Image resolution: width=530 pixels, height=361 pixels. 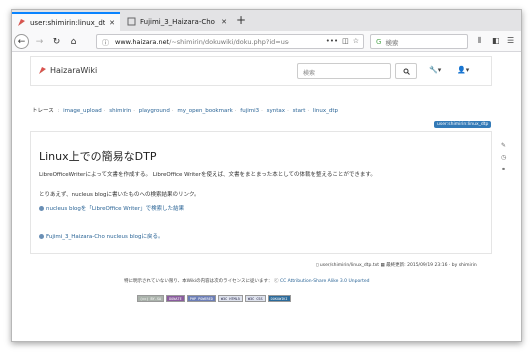 I want to click on user-dropdown-icon: 👤▾, so click(x=463, y=70).